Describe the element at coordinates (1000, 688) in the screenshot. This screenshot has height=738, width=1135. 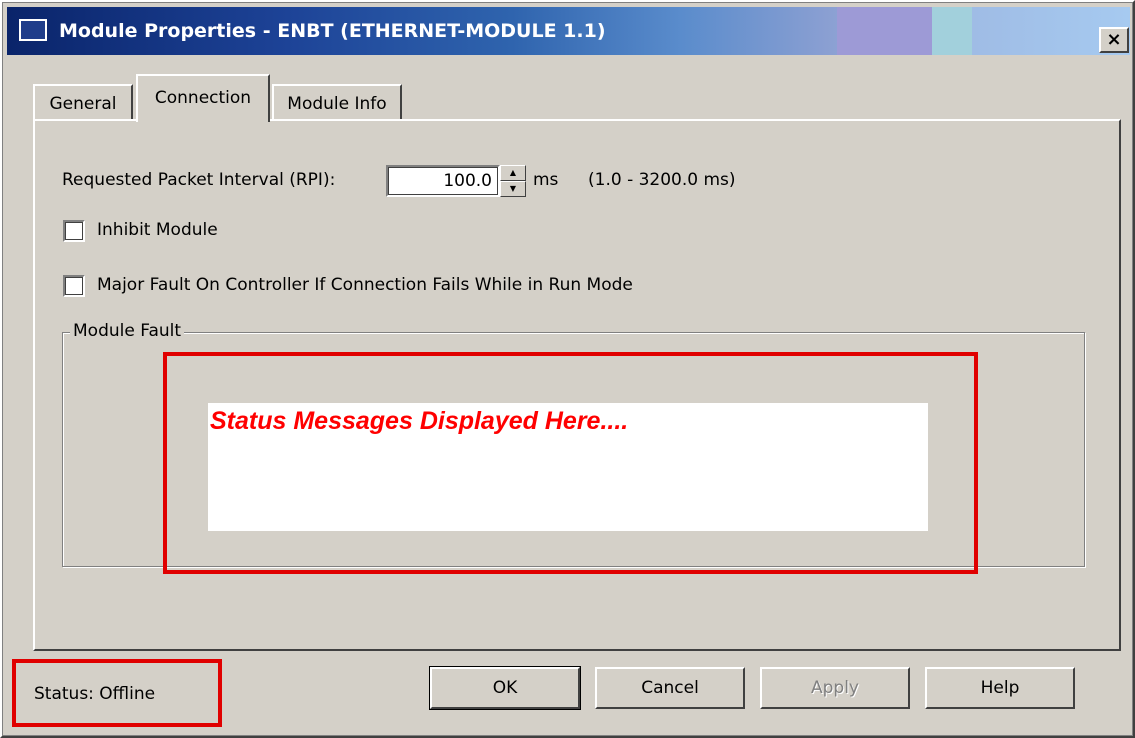
I see `help-button: Help` at that location.